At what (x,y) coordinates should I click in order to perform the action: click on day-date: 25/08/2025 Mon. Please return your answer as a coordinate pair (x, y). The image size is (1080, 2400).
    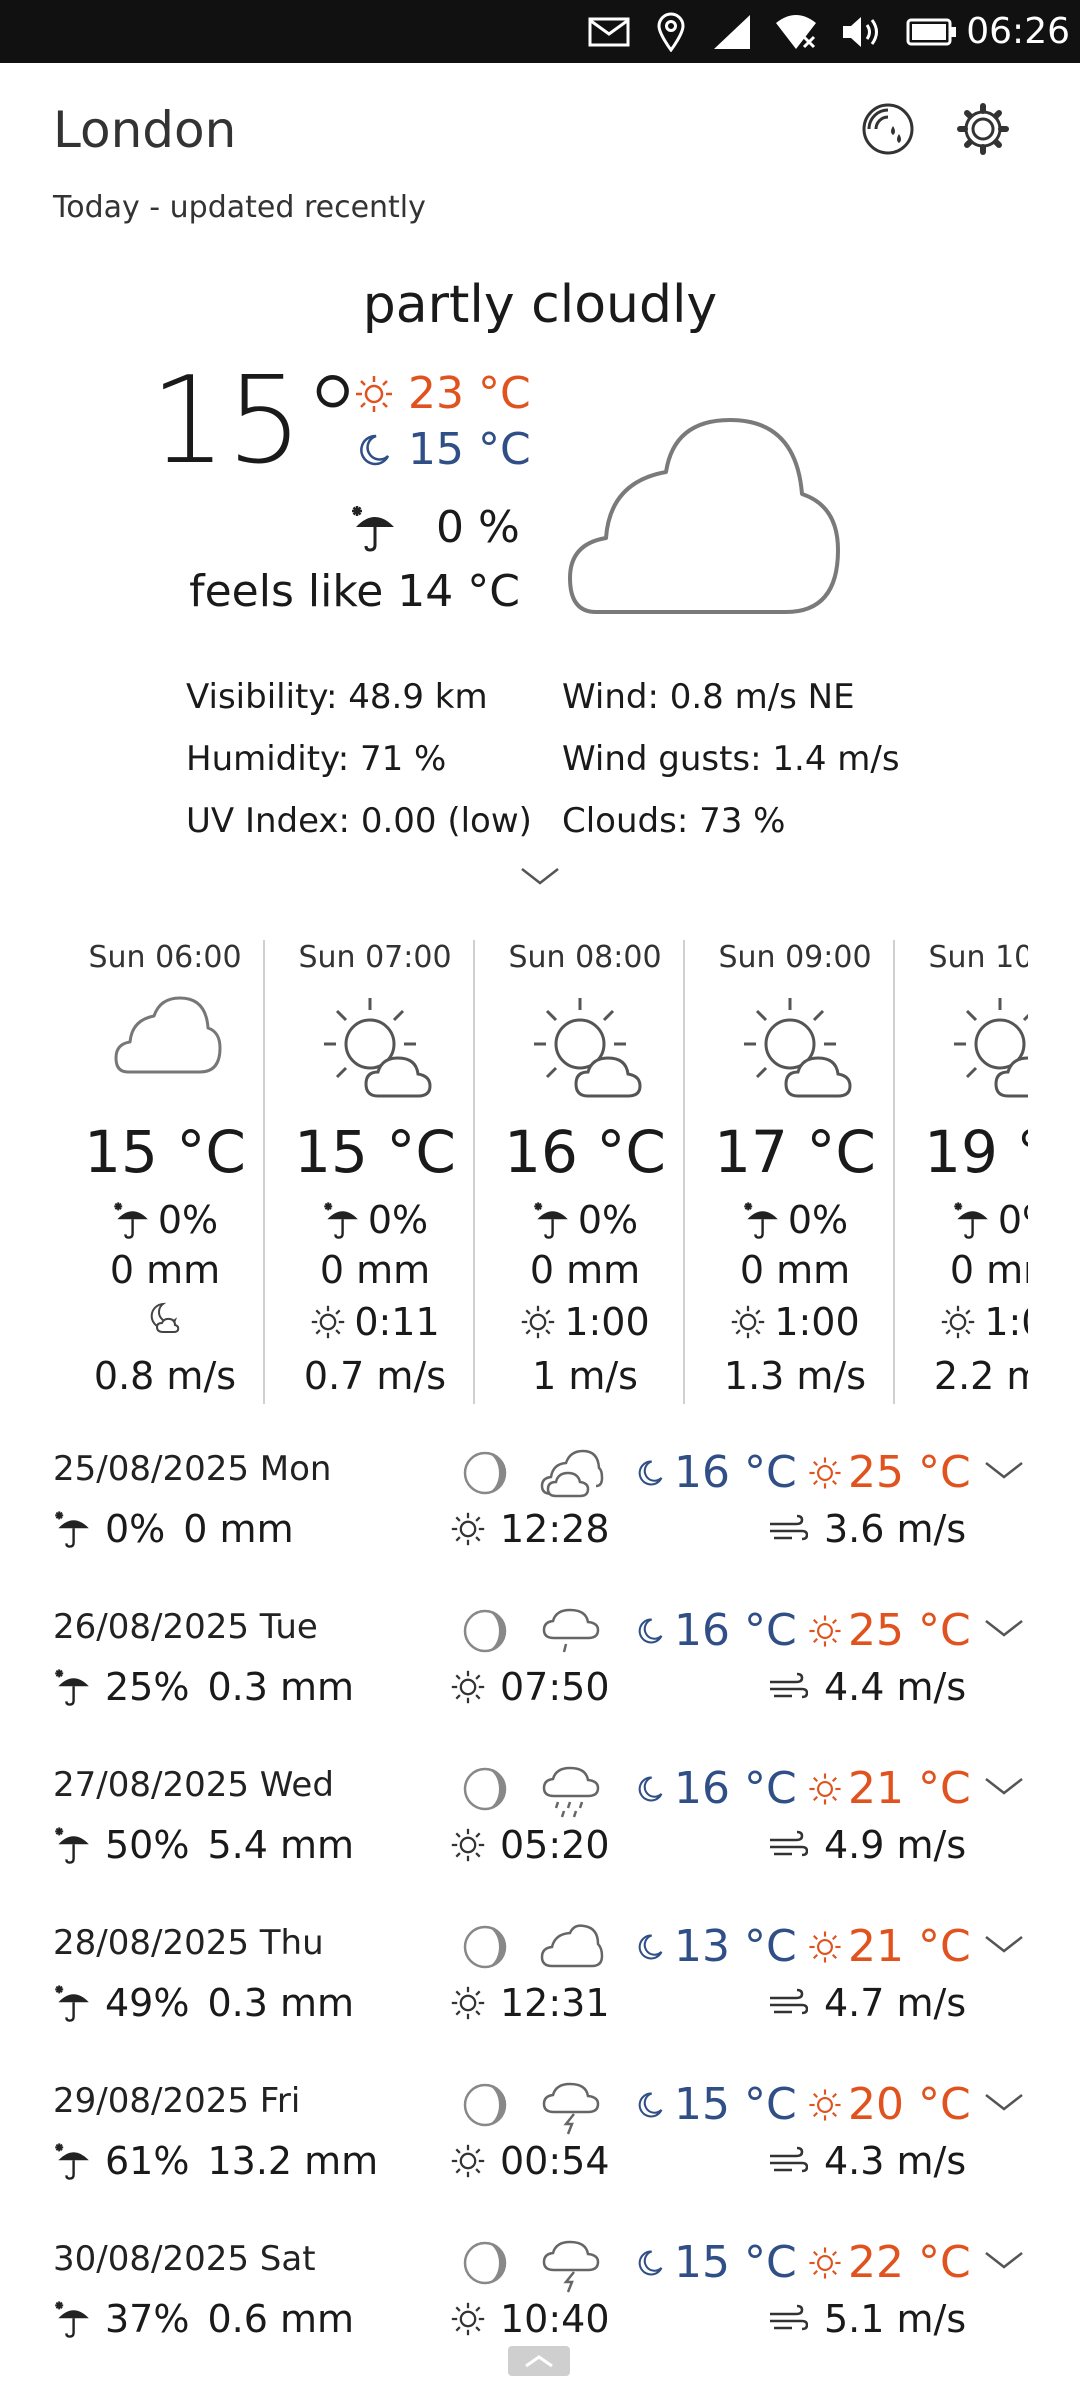
    Looking at the image, I should click on (192, 1469).